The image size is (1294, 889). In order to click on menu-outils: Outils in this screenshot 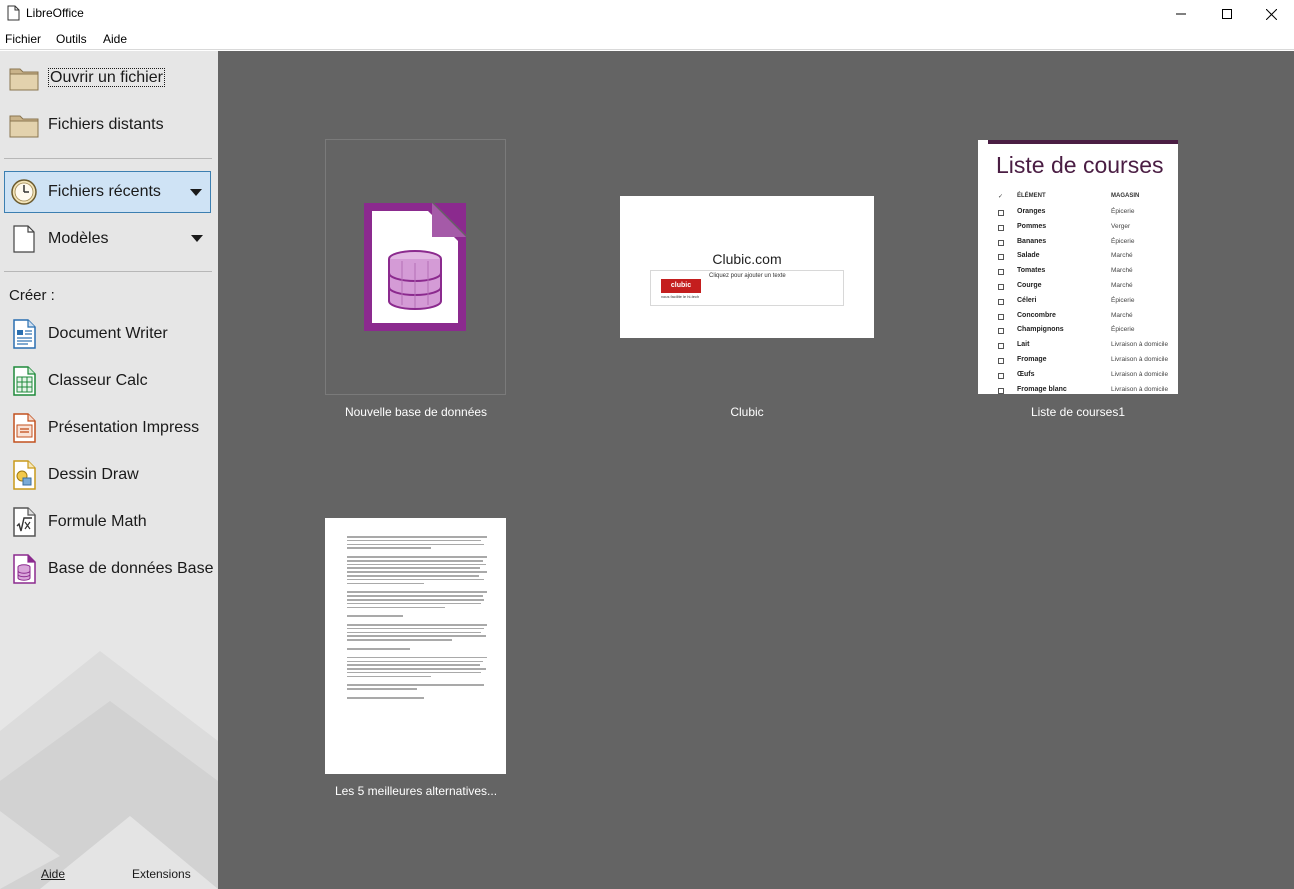, I will do `click(71, 39)`.